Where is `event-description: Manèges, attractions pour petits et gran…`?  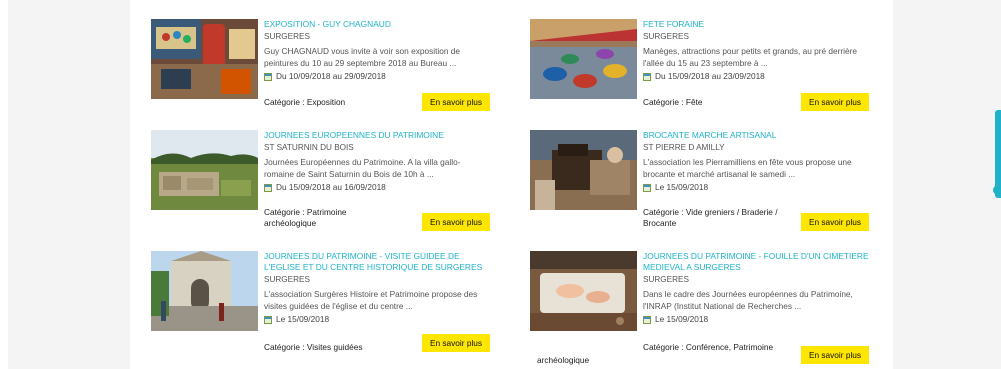 event-description: Manèges, attractions pour petits et gran… is located at coordinates (750, 57).